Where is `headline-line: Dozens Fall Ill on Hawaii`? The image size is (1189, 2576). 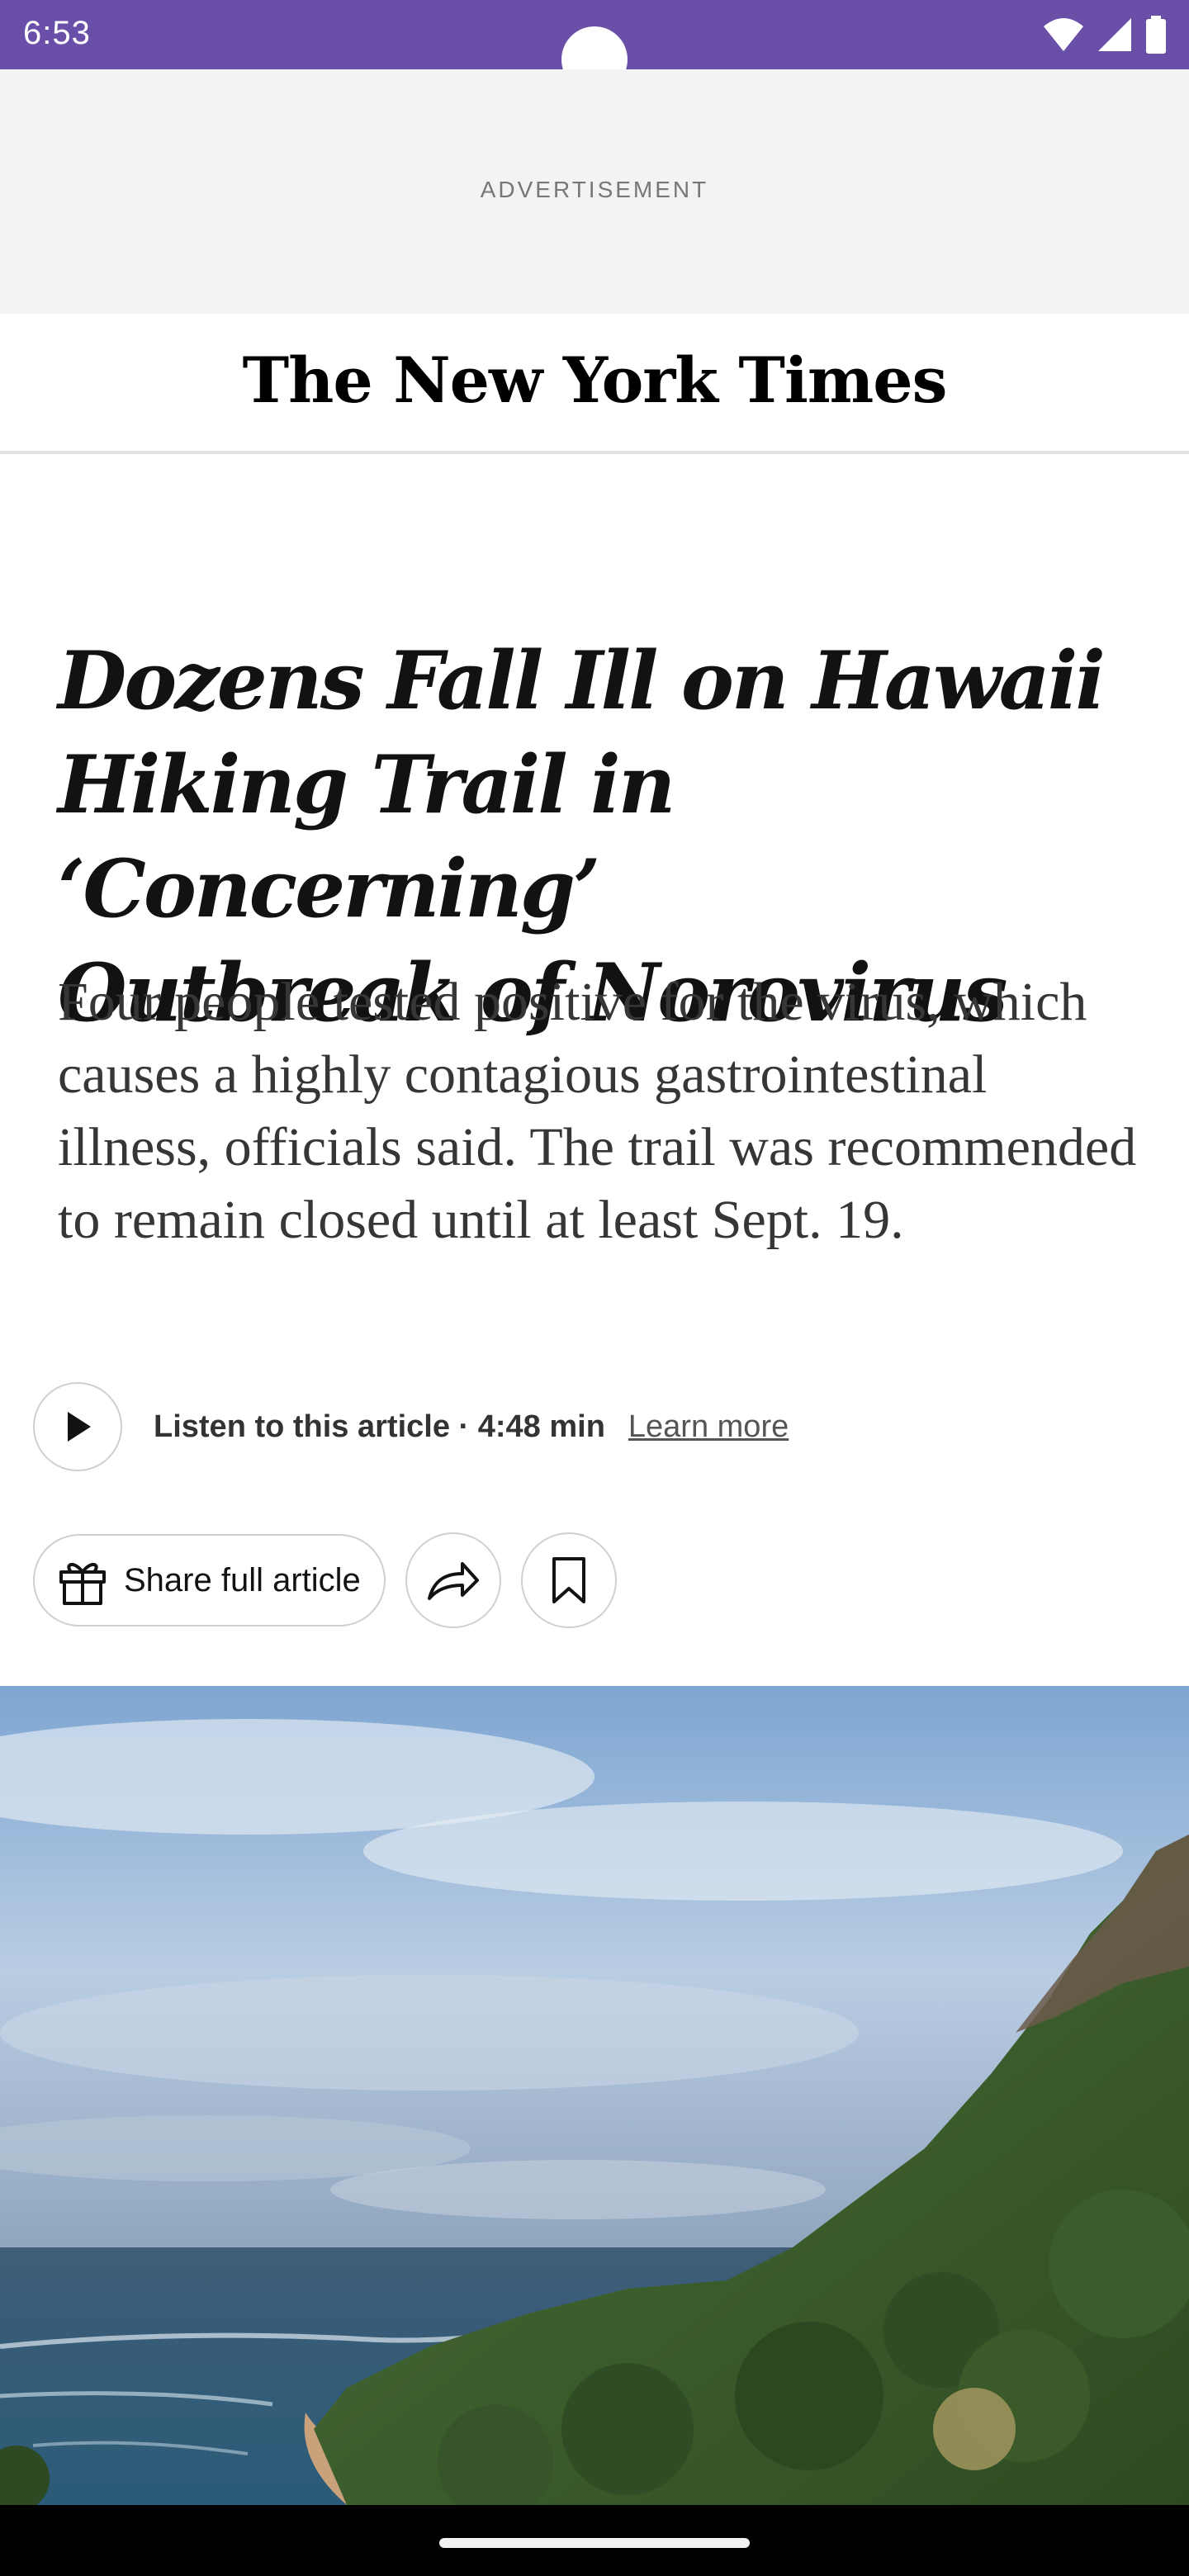
headline-line: Dozens Fall Ill on Hawaii is located at coordinates (582, 680).